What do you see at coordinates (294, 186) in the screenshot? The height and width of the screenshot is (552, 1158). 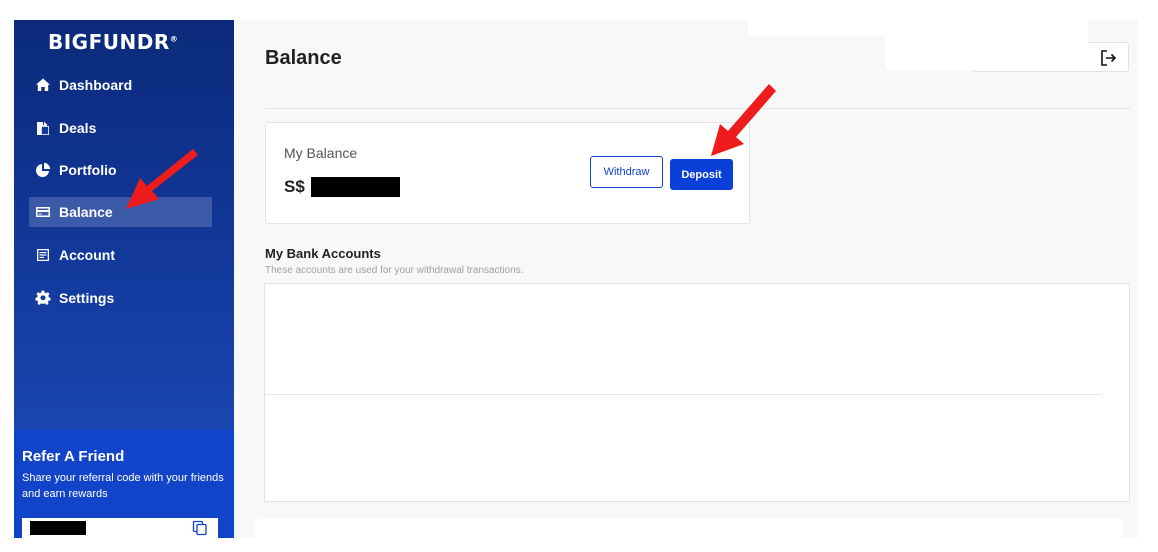 I see `balance-currency: S$` at bounding box center [294, 186].